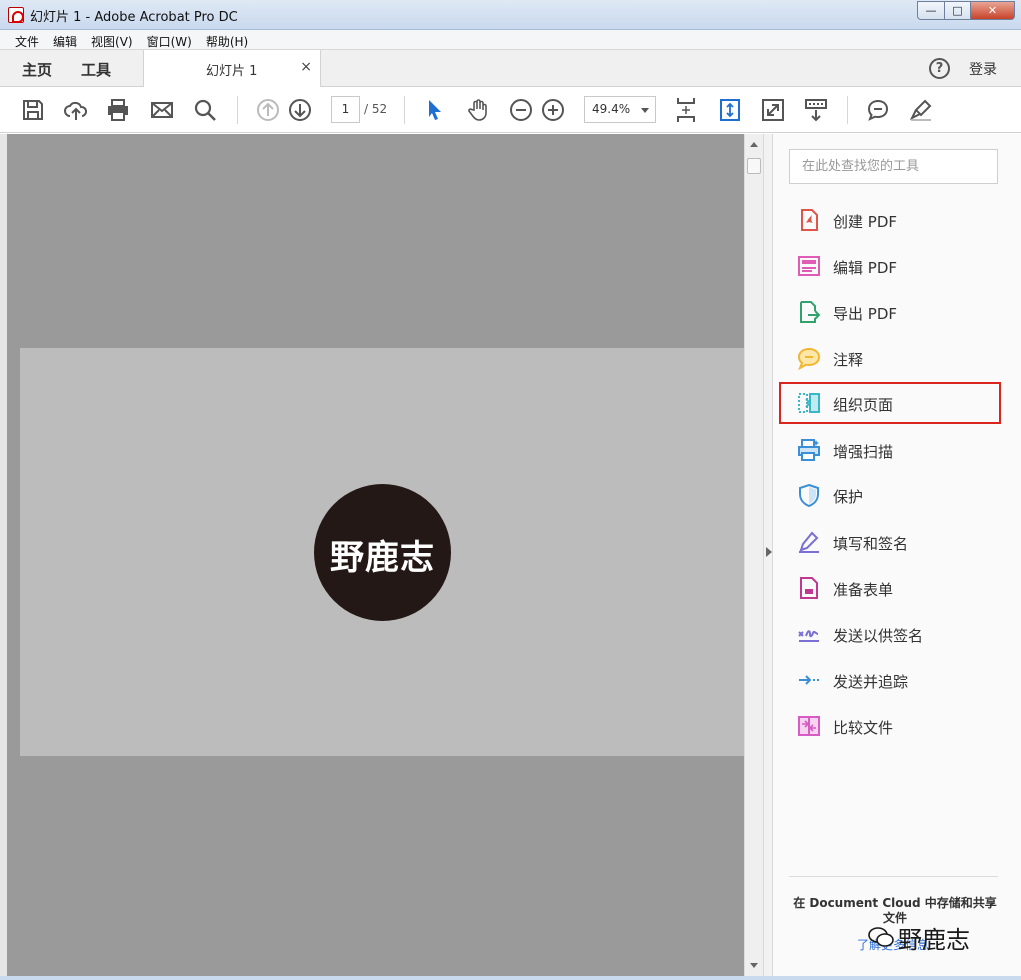  What do you see at coordinates (382, 558) in the screenshot?
I see `logo-text: 野鹿志` at bounding box center [382, 558].